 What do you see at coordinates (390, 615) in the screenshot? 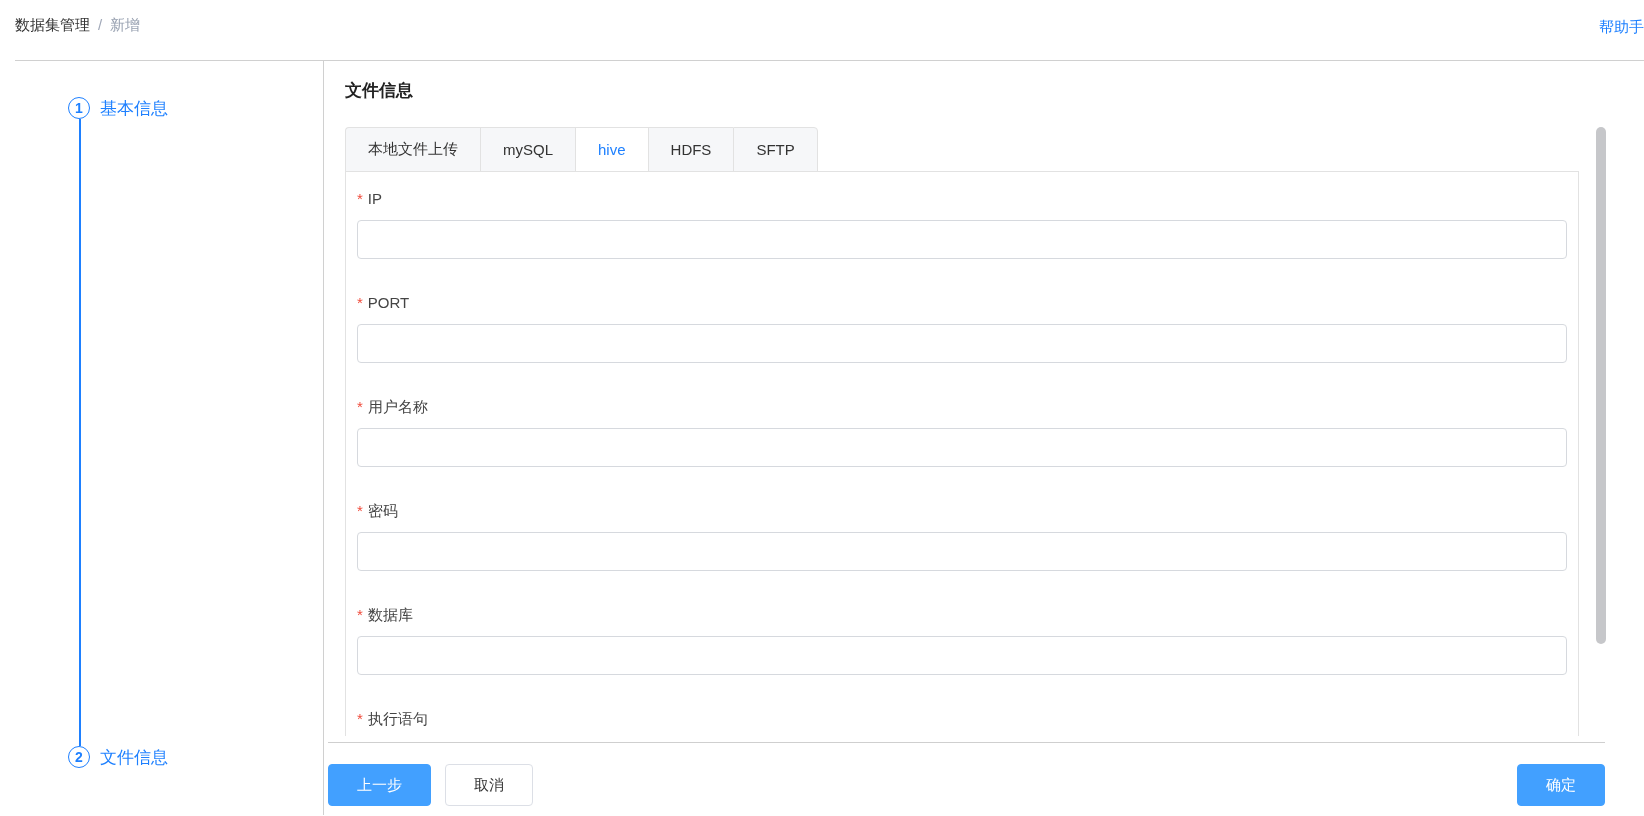
I see `field-label: 数据库` at bounding box center [390, 615].